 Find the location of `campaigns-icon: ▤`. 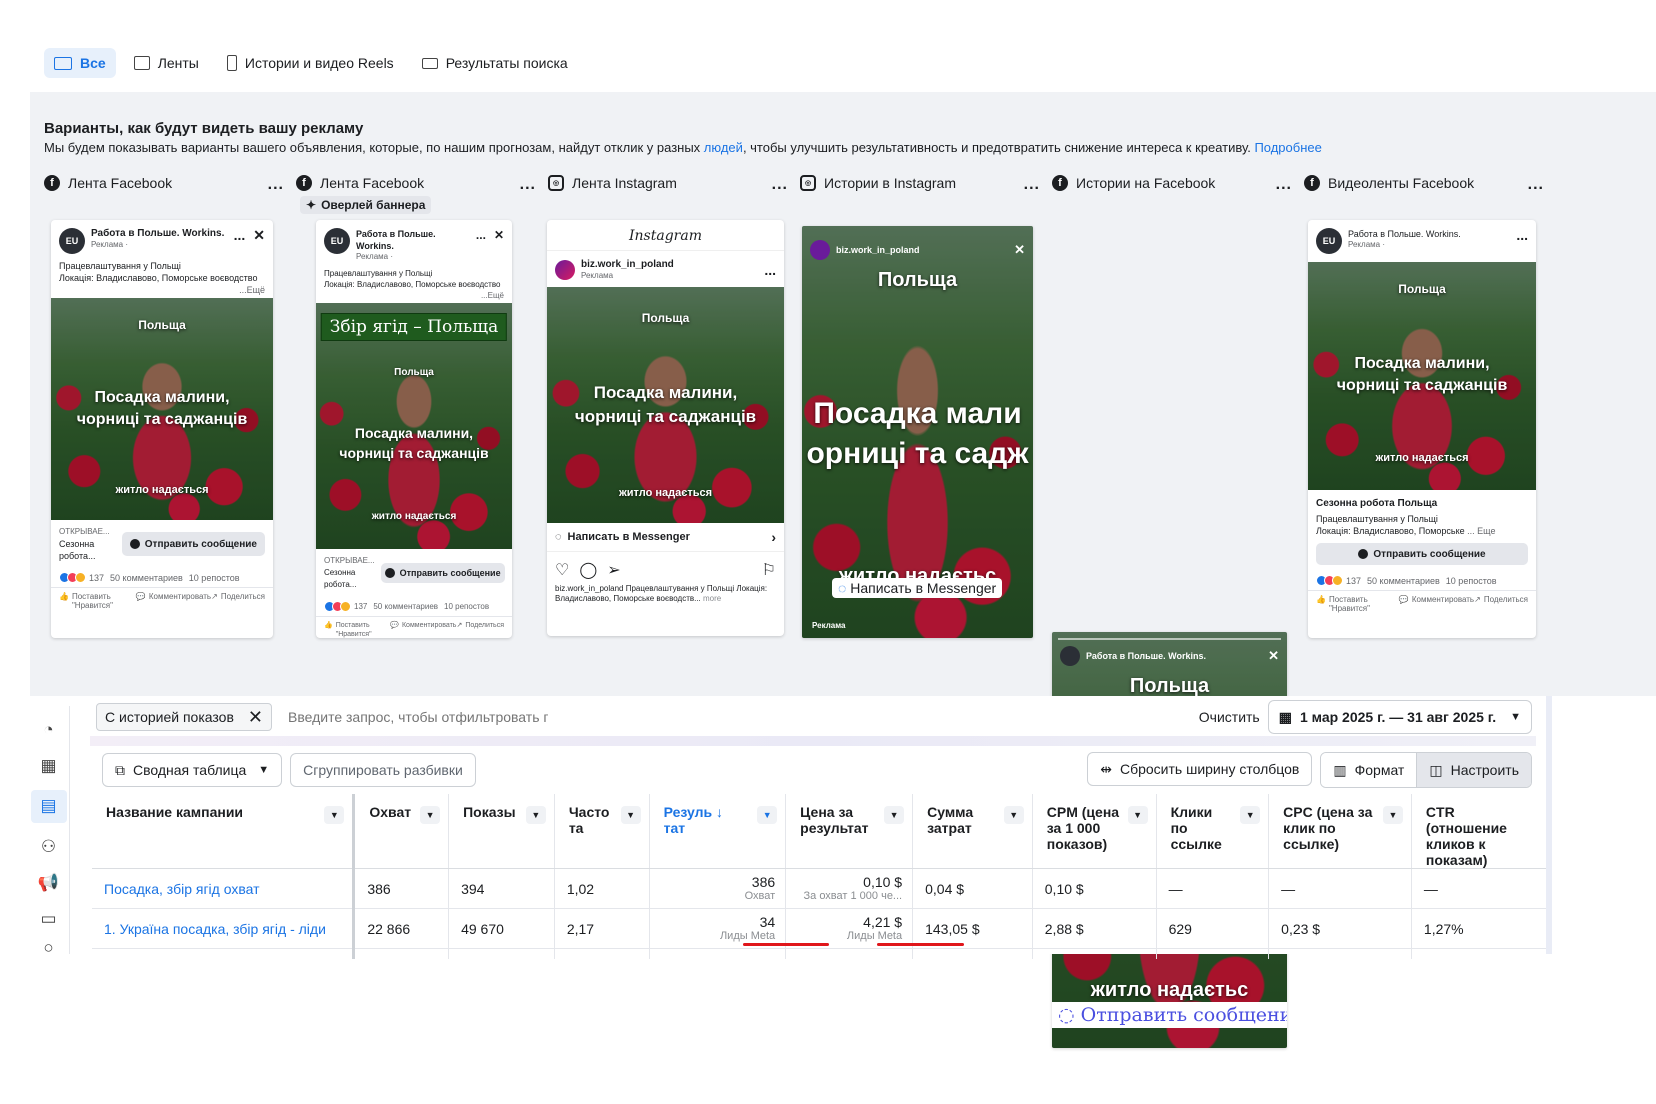

campaigns-icon: ▤ is located at coordinates (48, 806).